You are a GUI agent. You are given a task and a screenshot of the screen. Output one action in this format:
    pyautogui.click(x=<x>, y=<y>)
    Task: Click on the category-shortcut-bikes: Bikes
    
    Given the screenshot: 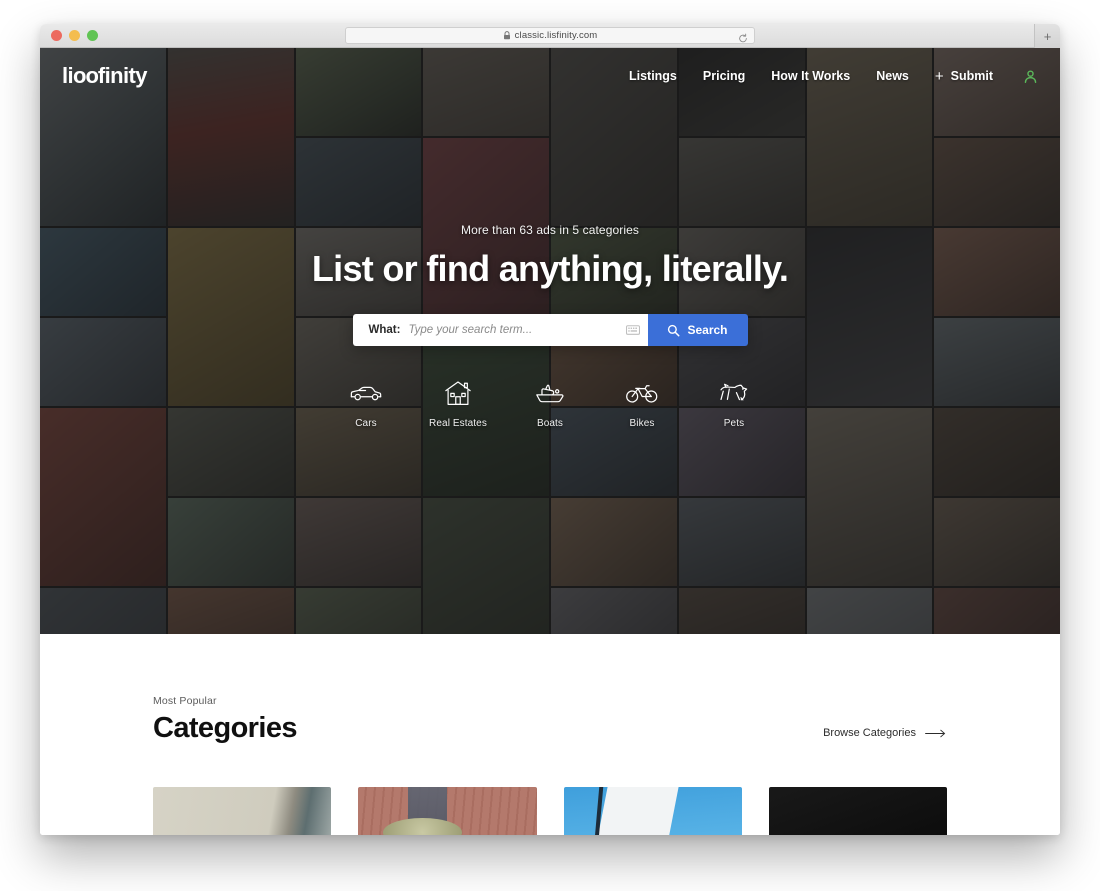 What is the action you would take?
    pyautogui.click(x=642, y=404)
    